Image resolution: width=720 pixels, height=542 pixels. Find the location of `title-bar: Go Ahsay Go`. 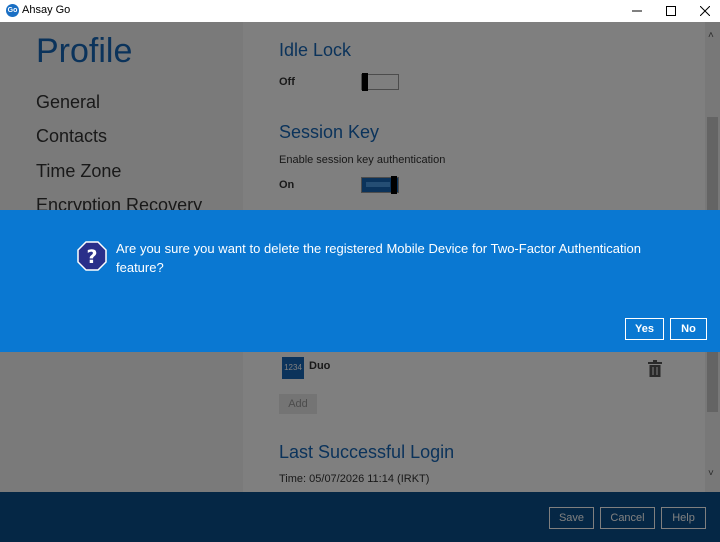

title-bar: Go Ahsay Go is located at coordinates (360, 11).